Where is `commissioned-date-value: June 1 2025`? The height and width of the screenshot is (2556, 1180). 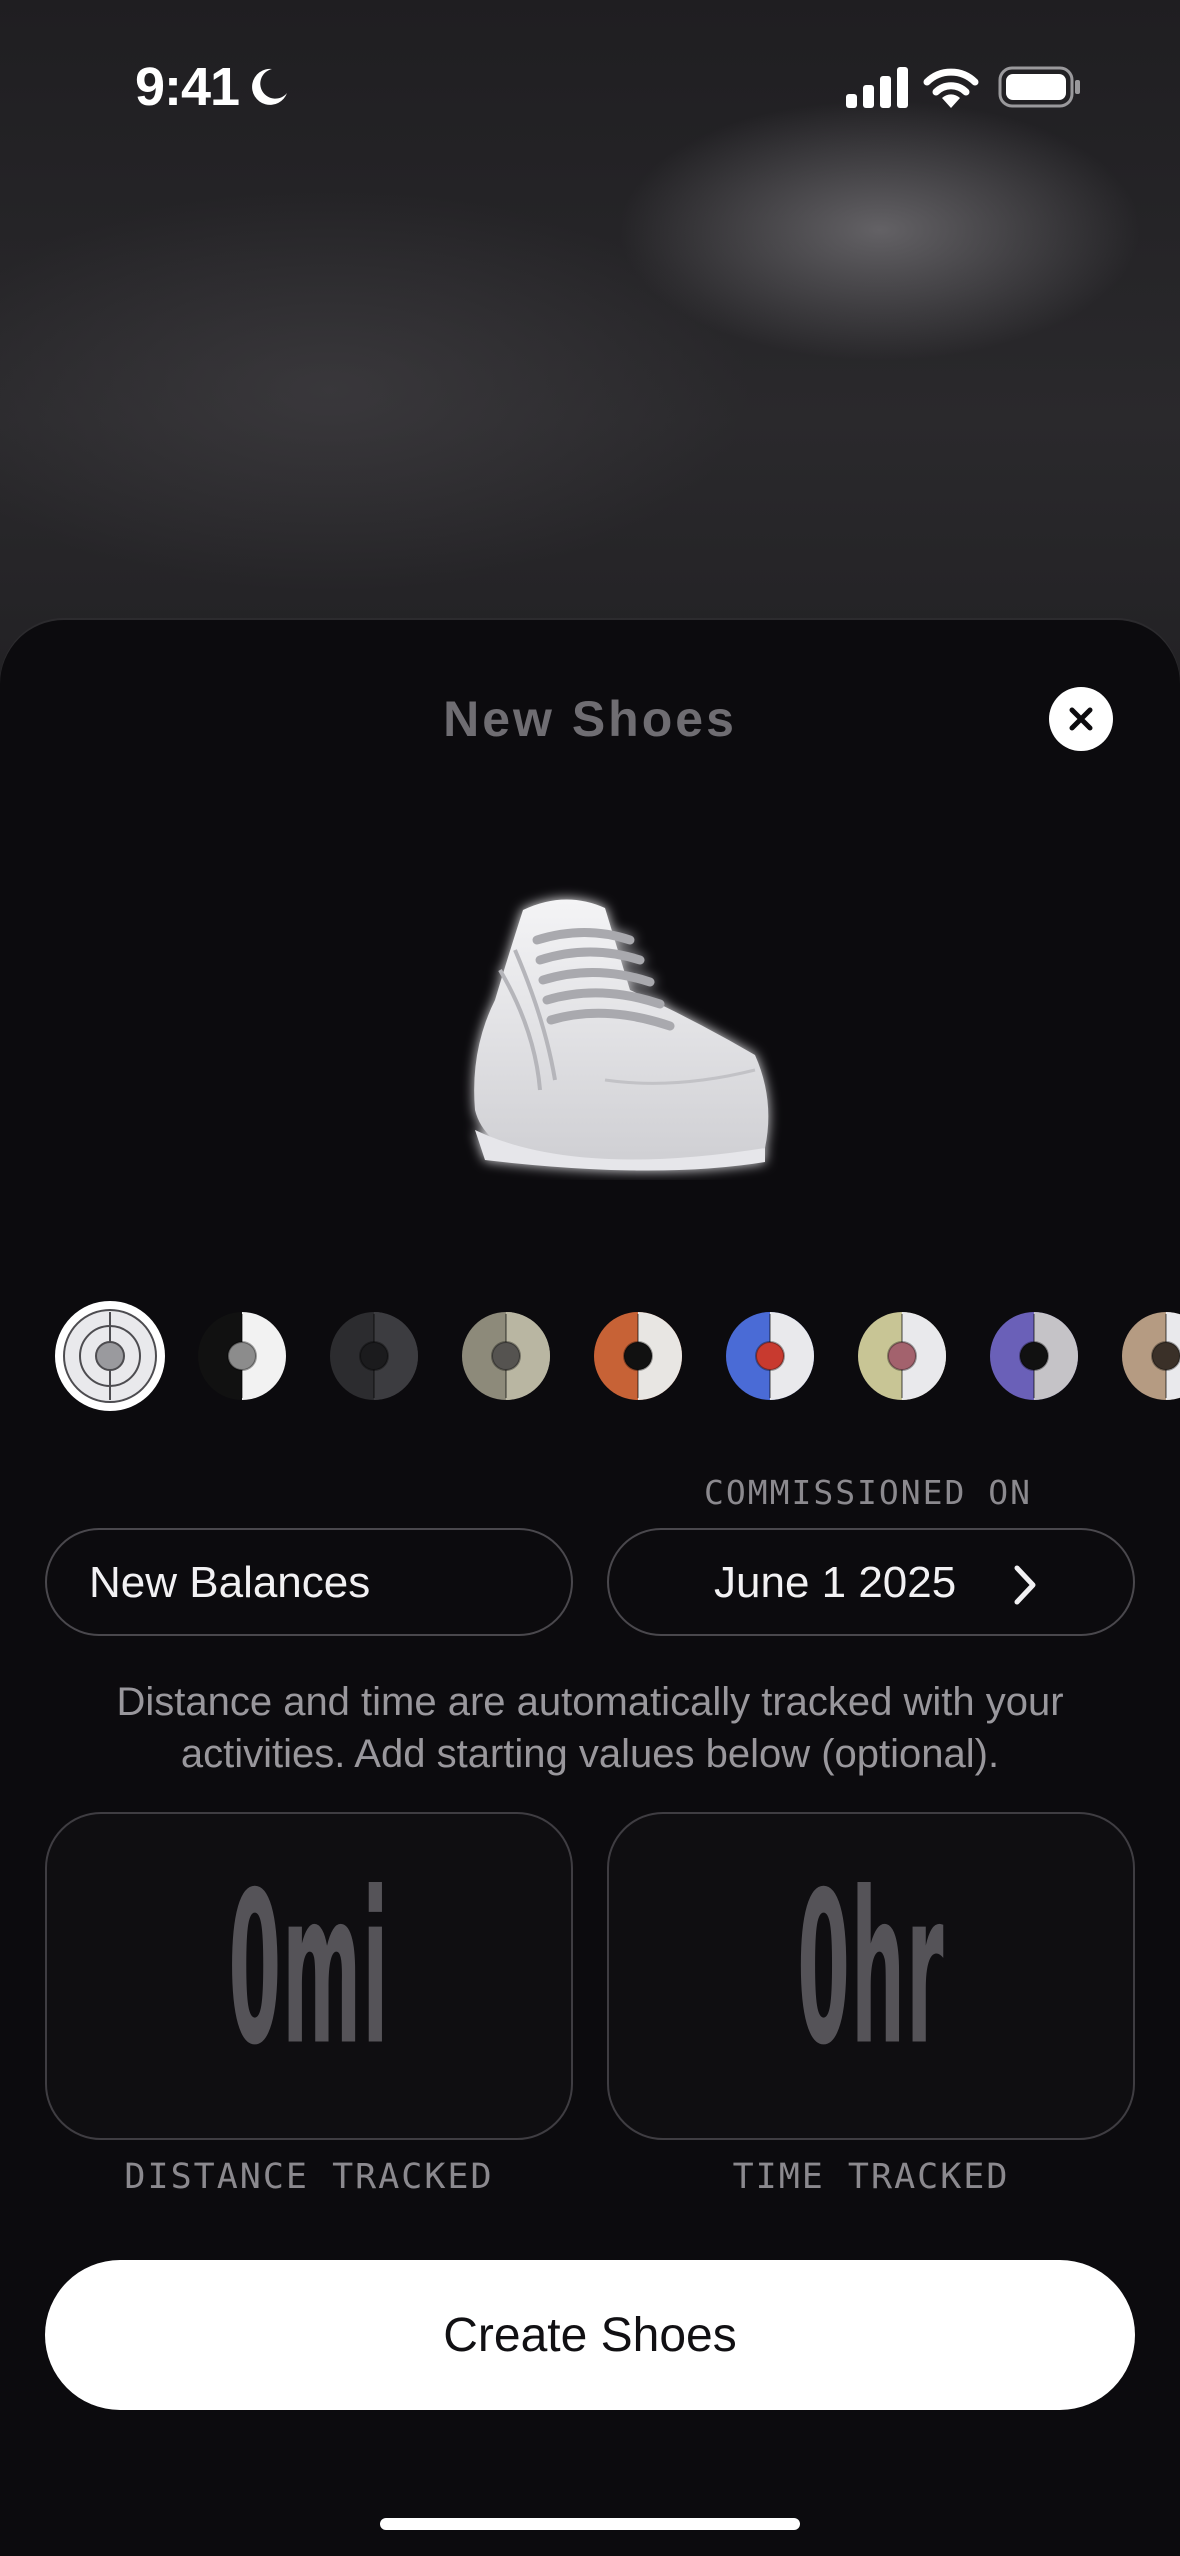 commissioned-date-value: June 1 2025 is located at coordinates (835, 1582).